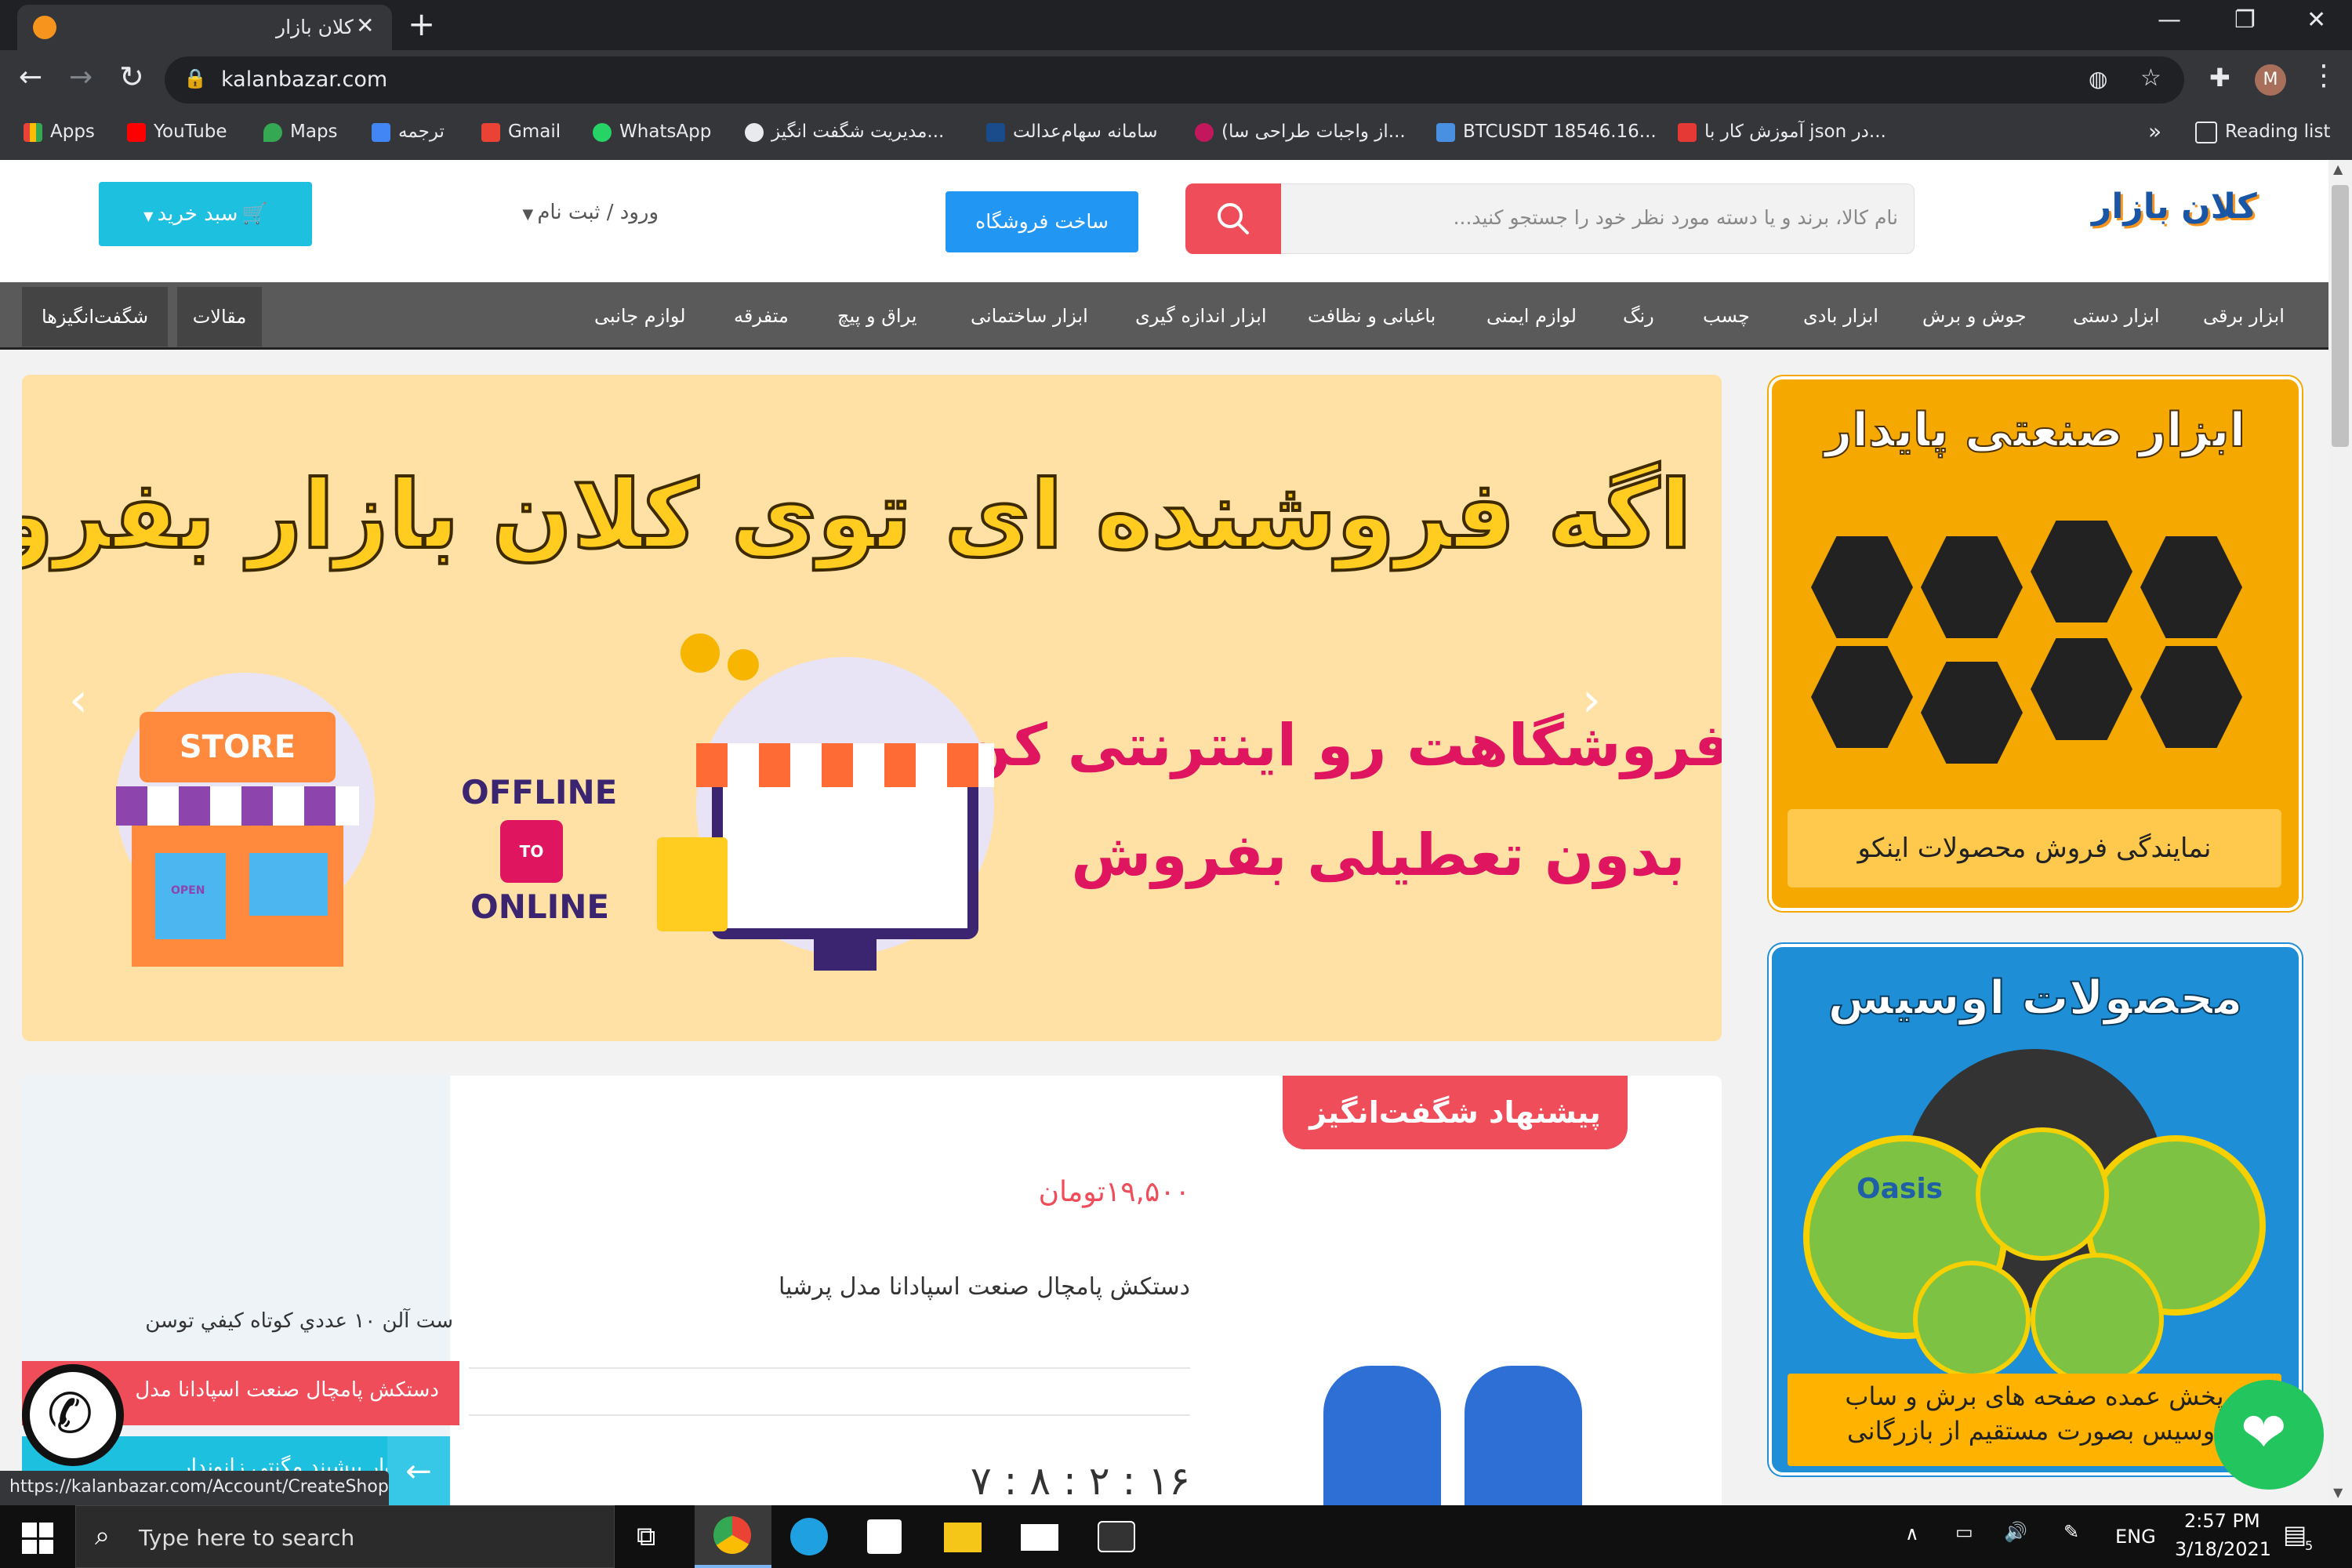 The height and width of the screenshot is (1568, 2352). I want to click on forward-icon: →, so click(81, 77).